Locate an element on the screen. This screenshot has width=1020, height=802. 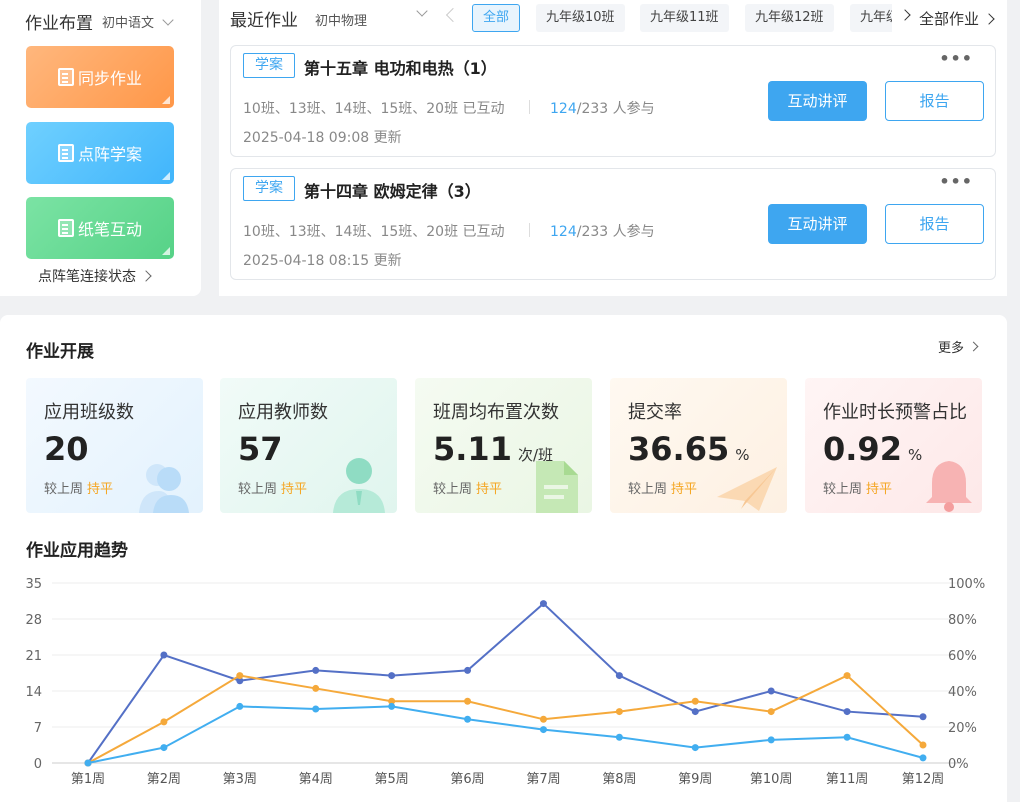
series-line is located at coordinates (505, 719).